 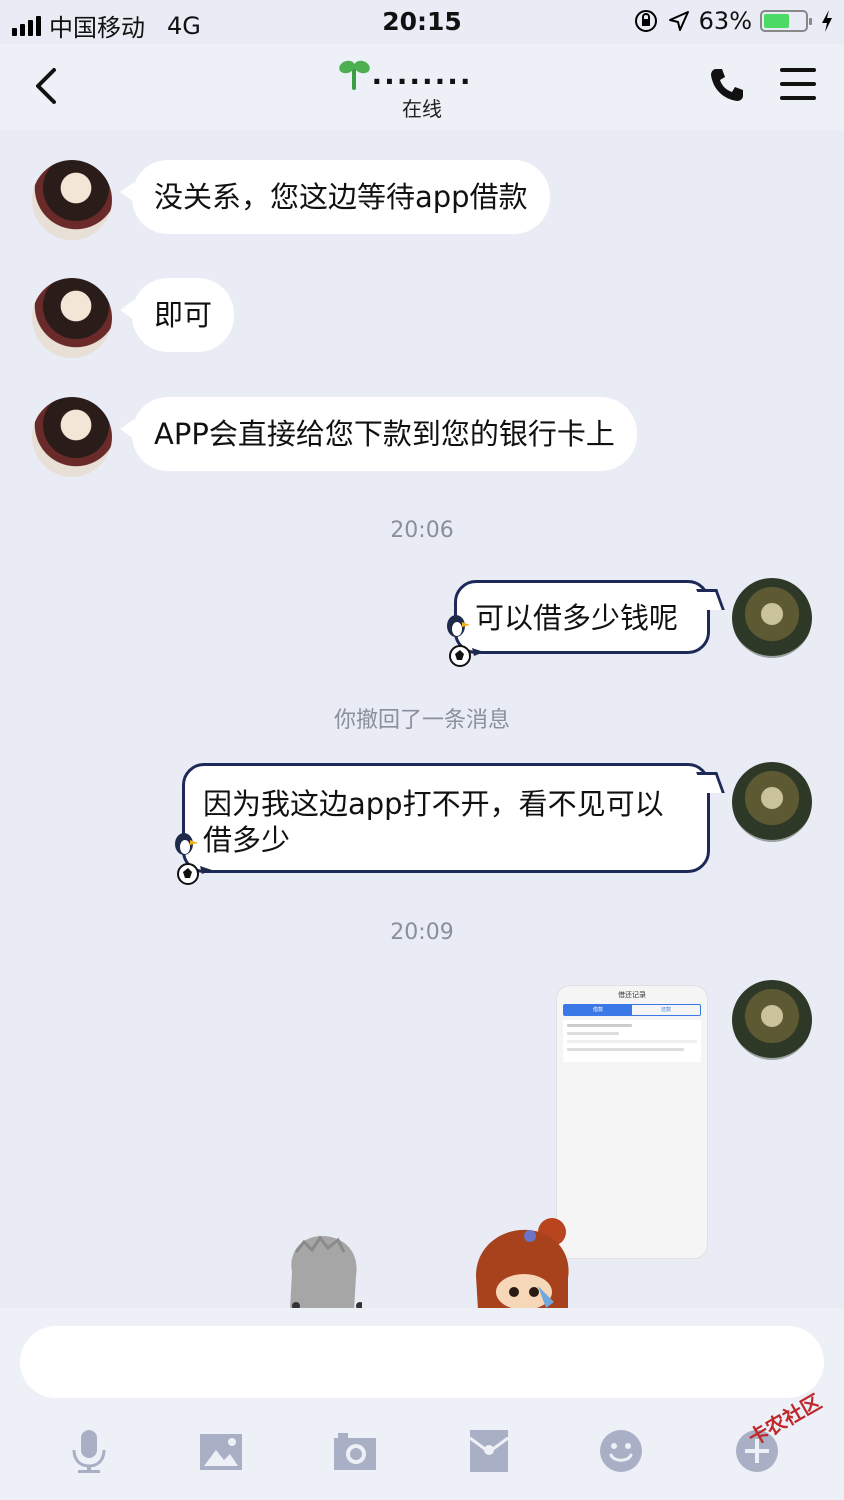 I want to click on message-input, so click(x=422, y=1362).